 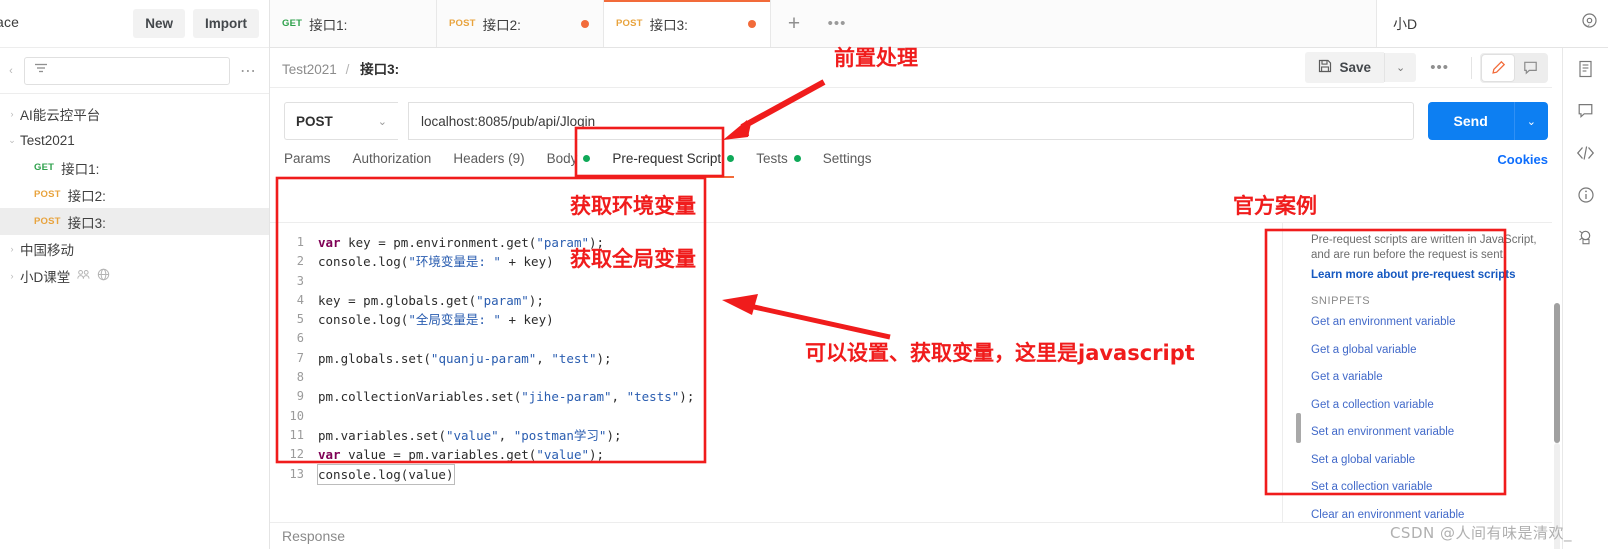 What do you see at coordinates (1432, 322) in the screenshot?
I see `snippet-item-0: Get an environment variable` at bounding box center [1432, 322].